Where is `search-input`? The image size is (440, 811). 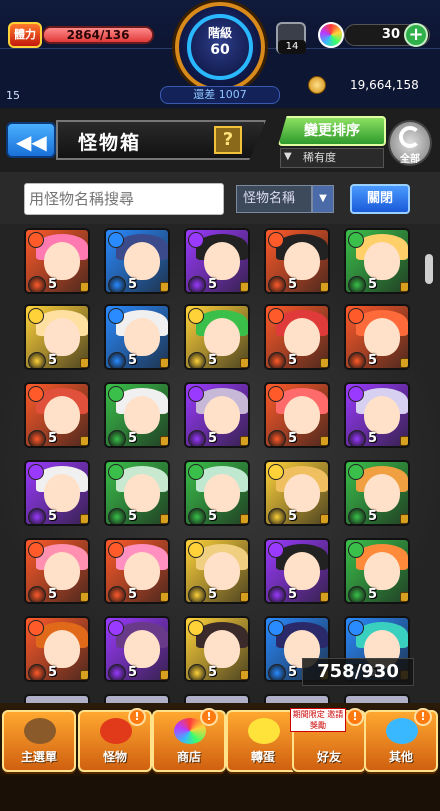
search-input is located at coordinates (124, 199).